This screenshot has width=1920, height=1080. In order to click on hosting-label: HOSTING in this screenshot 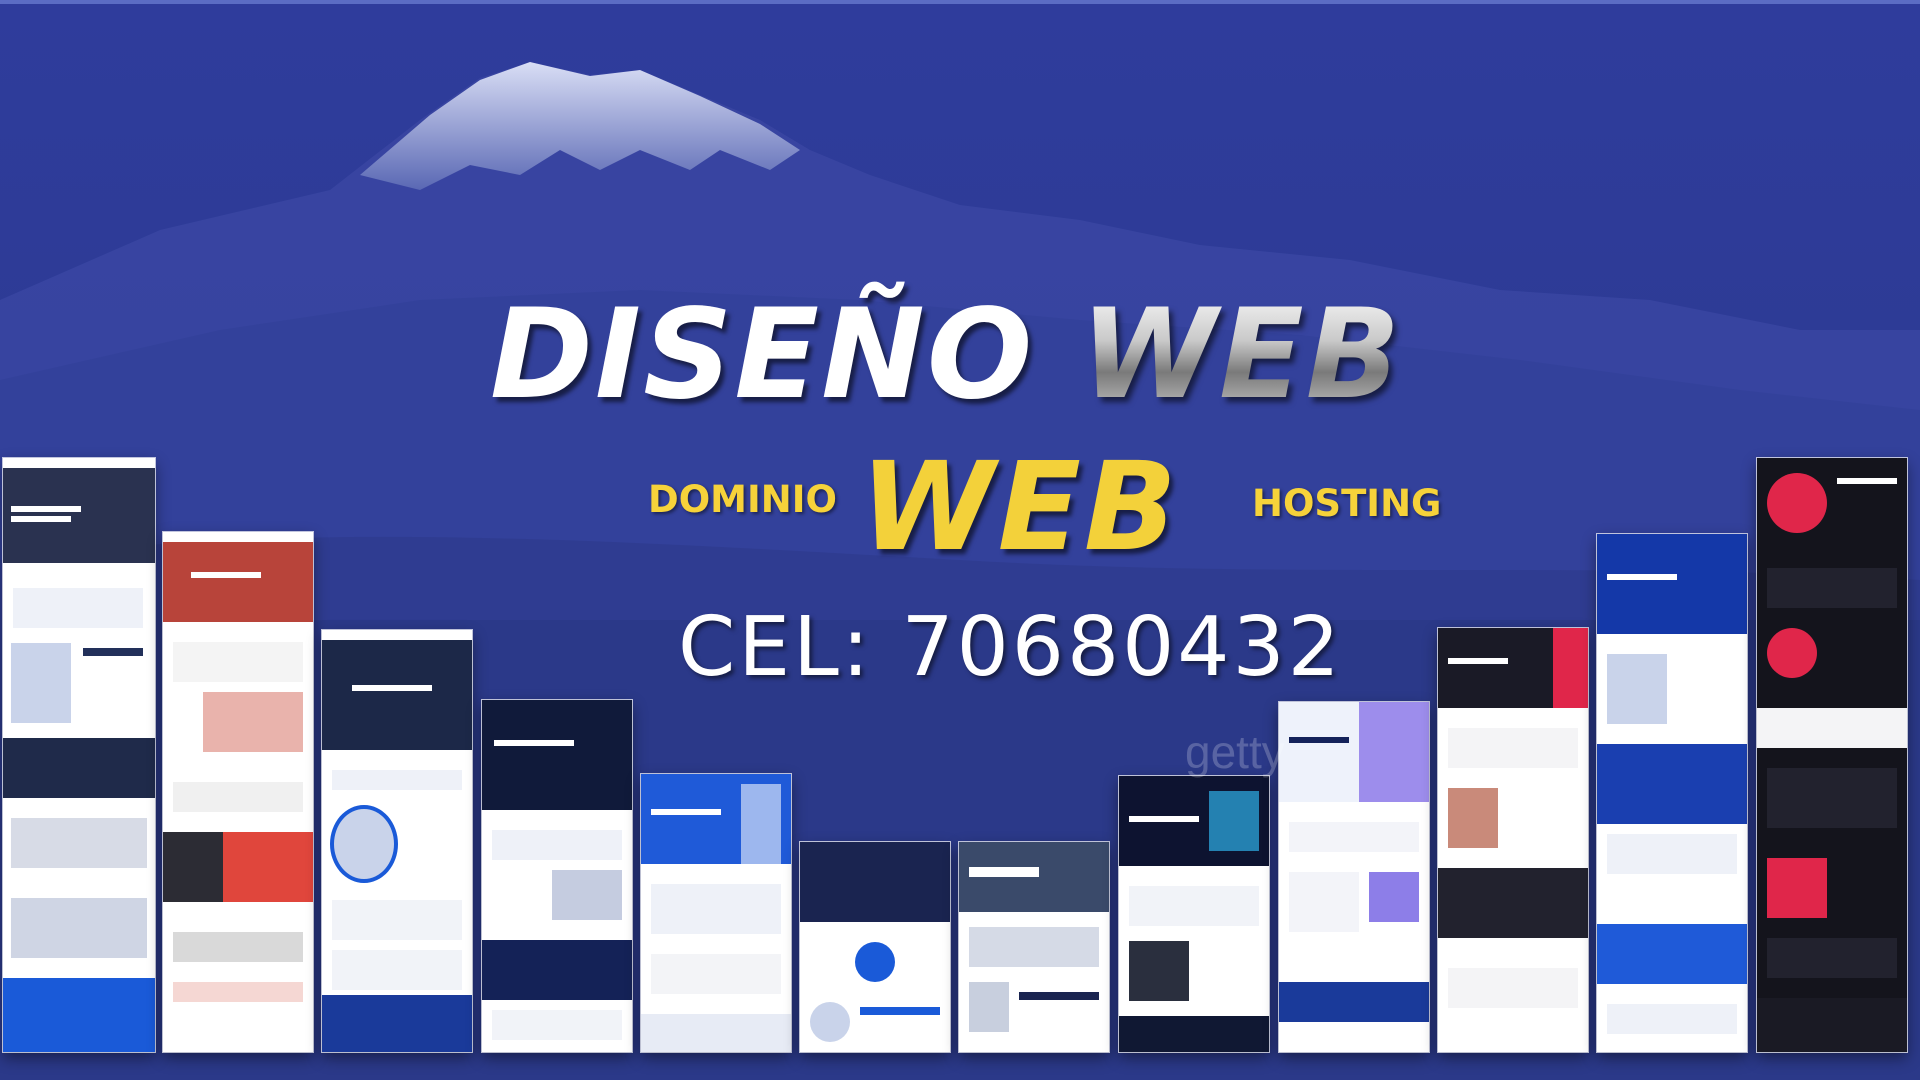, I will do `click(1347, 503)`.